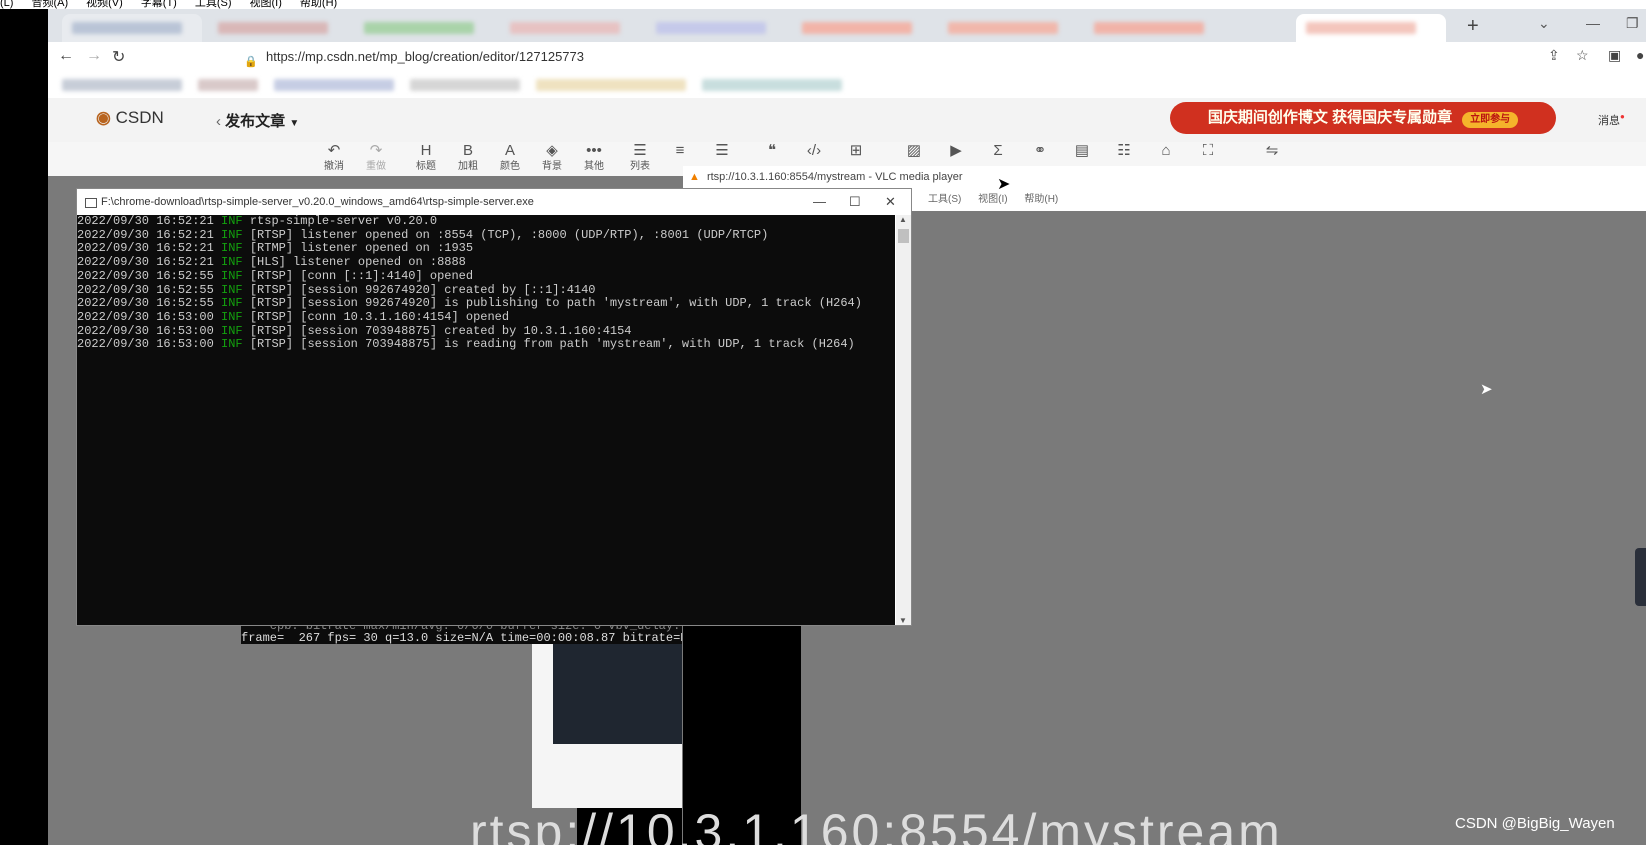 The image size is (1646, 845). What do you see at coordinates (1473, 26) in the screenshot?
I see `new-tab-button: +` at bounding box center [1473, 26].